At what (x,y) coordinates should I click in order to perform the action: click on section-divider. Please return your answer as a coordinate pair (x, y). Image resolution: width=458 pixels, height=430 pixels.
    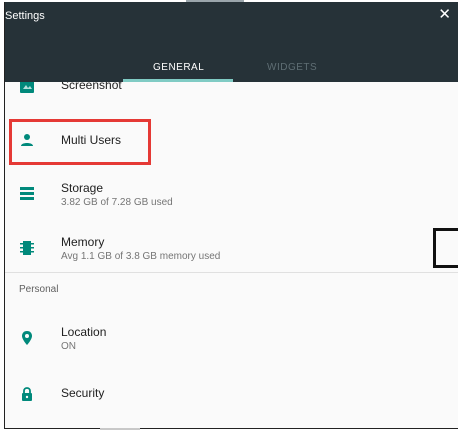
    Looking at the image, I should click on (231, 272).